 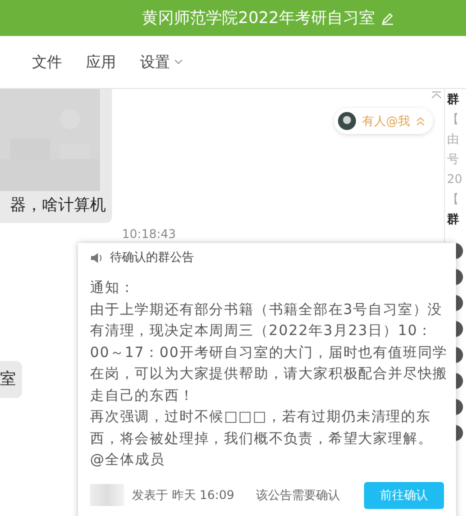 I want to click on sidebar-text: 由, so click(x=453, y=139).